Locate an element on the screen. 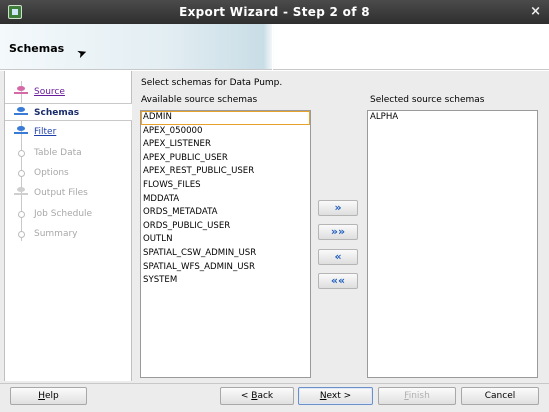 The height and width of the screenshot is (412, 549). help-button-label: elp is located at coordinates (52, 396).